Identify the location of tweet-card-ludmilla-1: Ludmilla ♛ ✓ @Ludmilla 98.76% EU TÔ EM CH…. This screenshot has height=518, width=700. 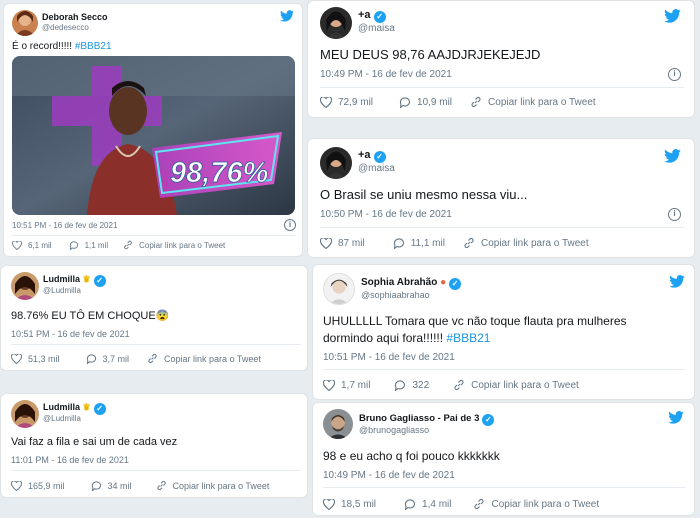
(154, 318).